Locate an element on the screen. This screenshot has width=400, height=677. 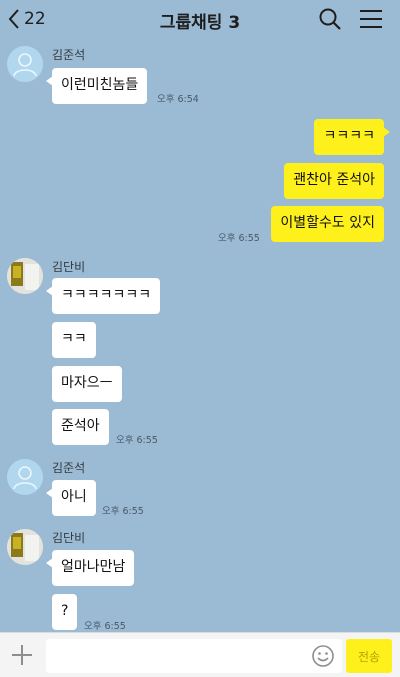
message-time: 오후 6:54 is located at coordinates (178, 99).